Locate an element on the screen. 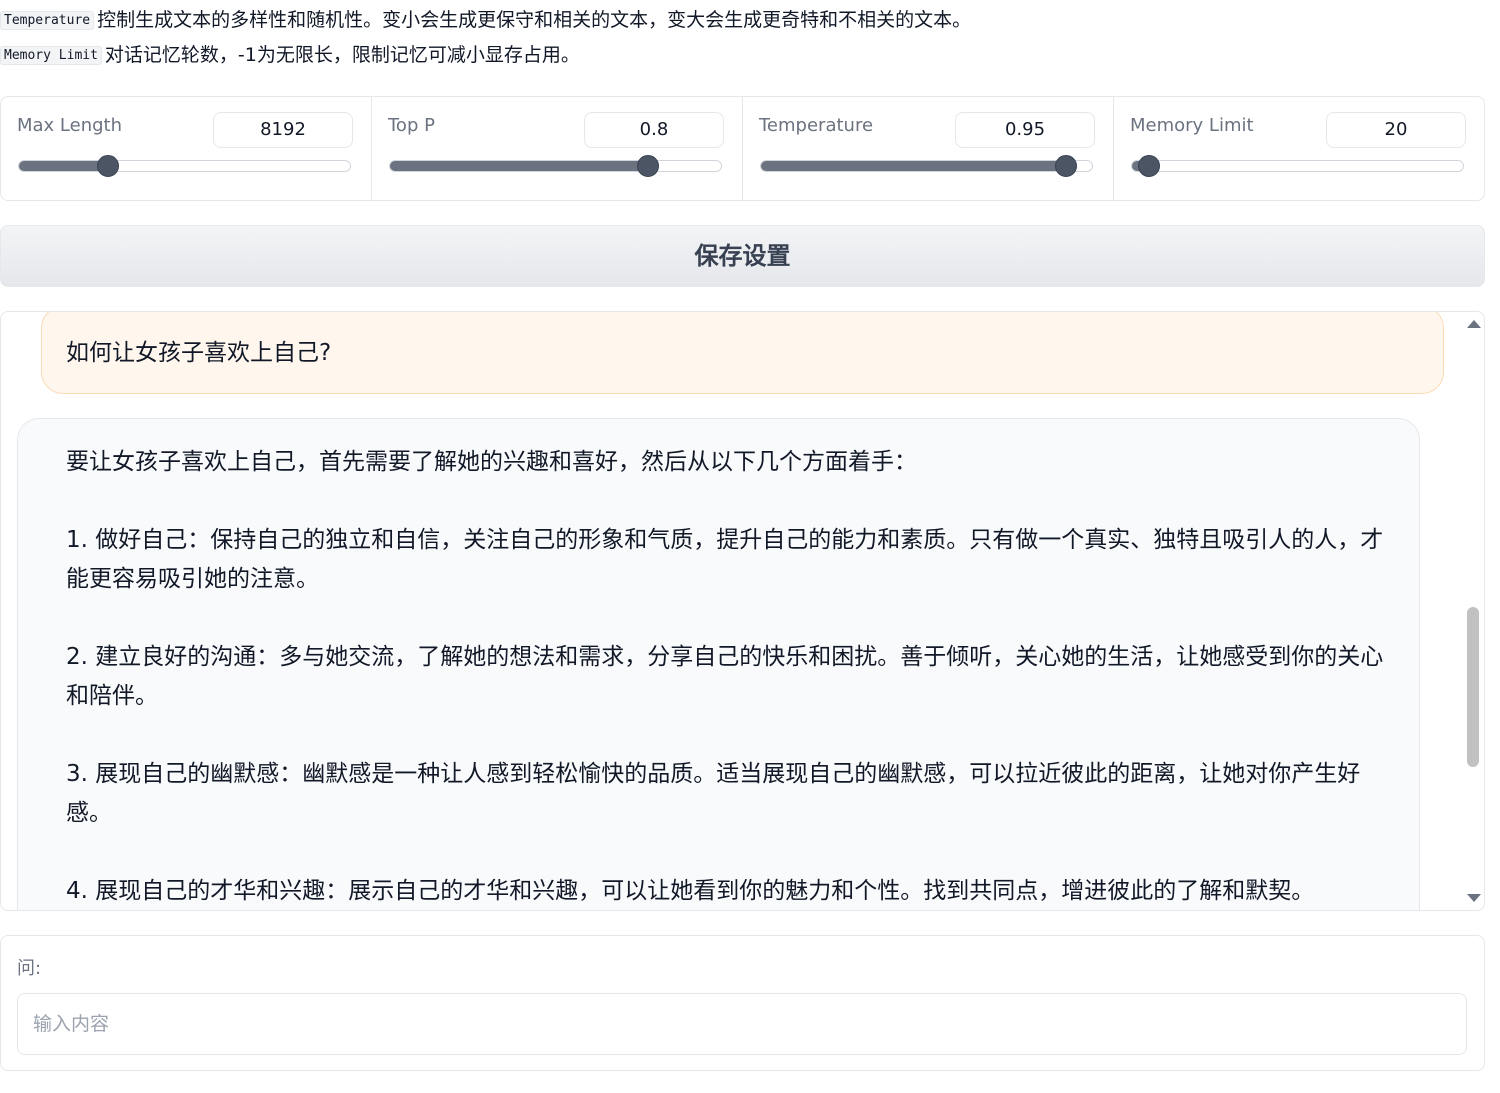  temperature-slider-track is located at coordinates (926, 166).